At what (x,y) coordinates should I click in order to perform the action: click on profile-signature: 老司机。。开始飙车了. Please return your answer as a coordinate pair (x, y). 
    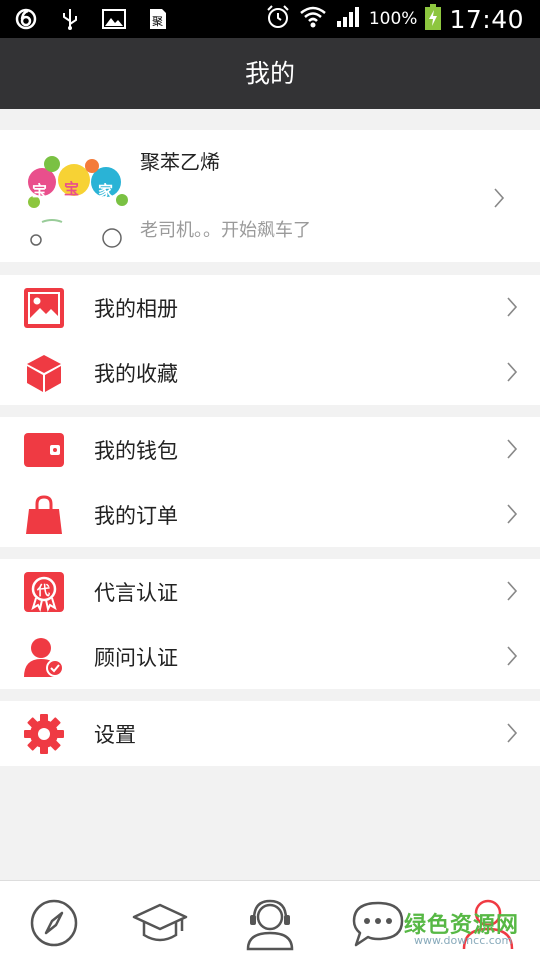
    Looking at the image, I should click on (225, 230).